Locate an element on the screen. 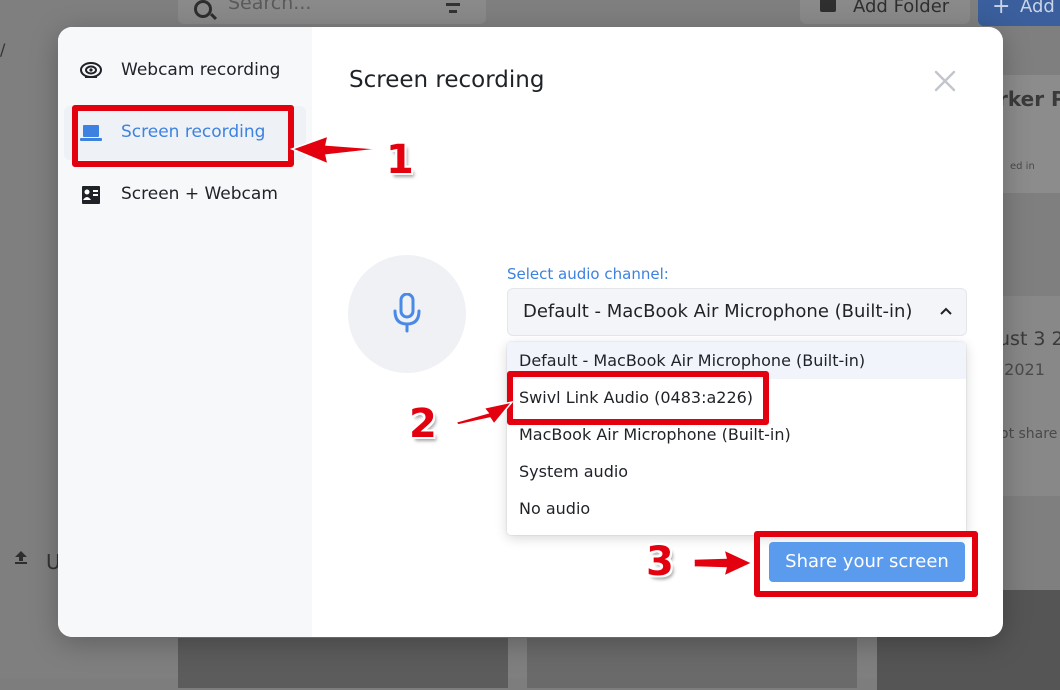 The height and width of the screenshot is (690, 1060). background-add-button: + Add is located at coordinates (1019, 13).